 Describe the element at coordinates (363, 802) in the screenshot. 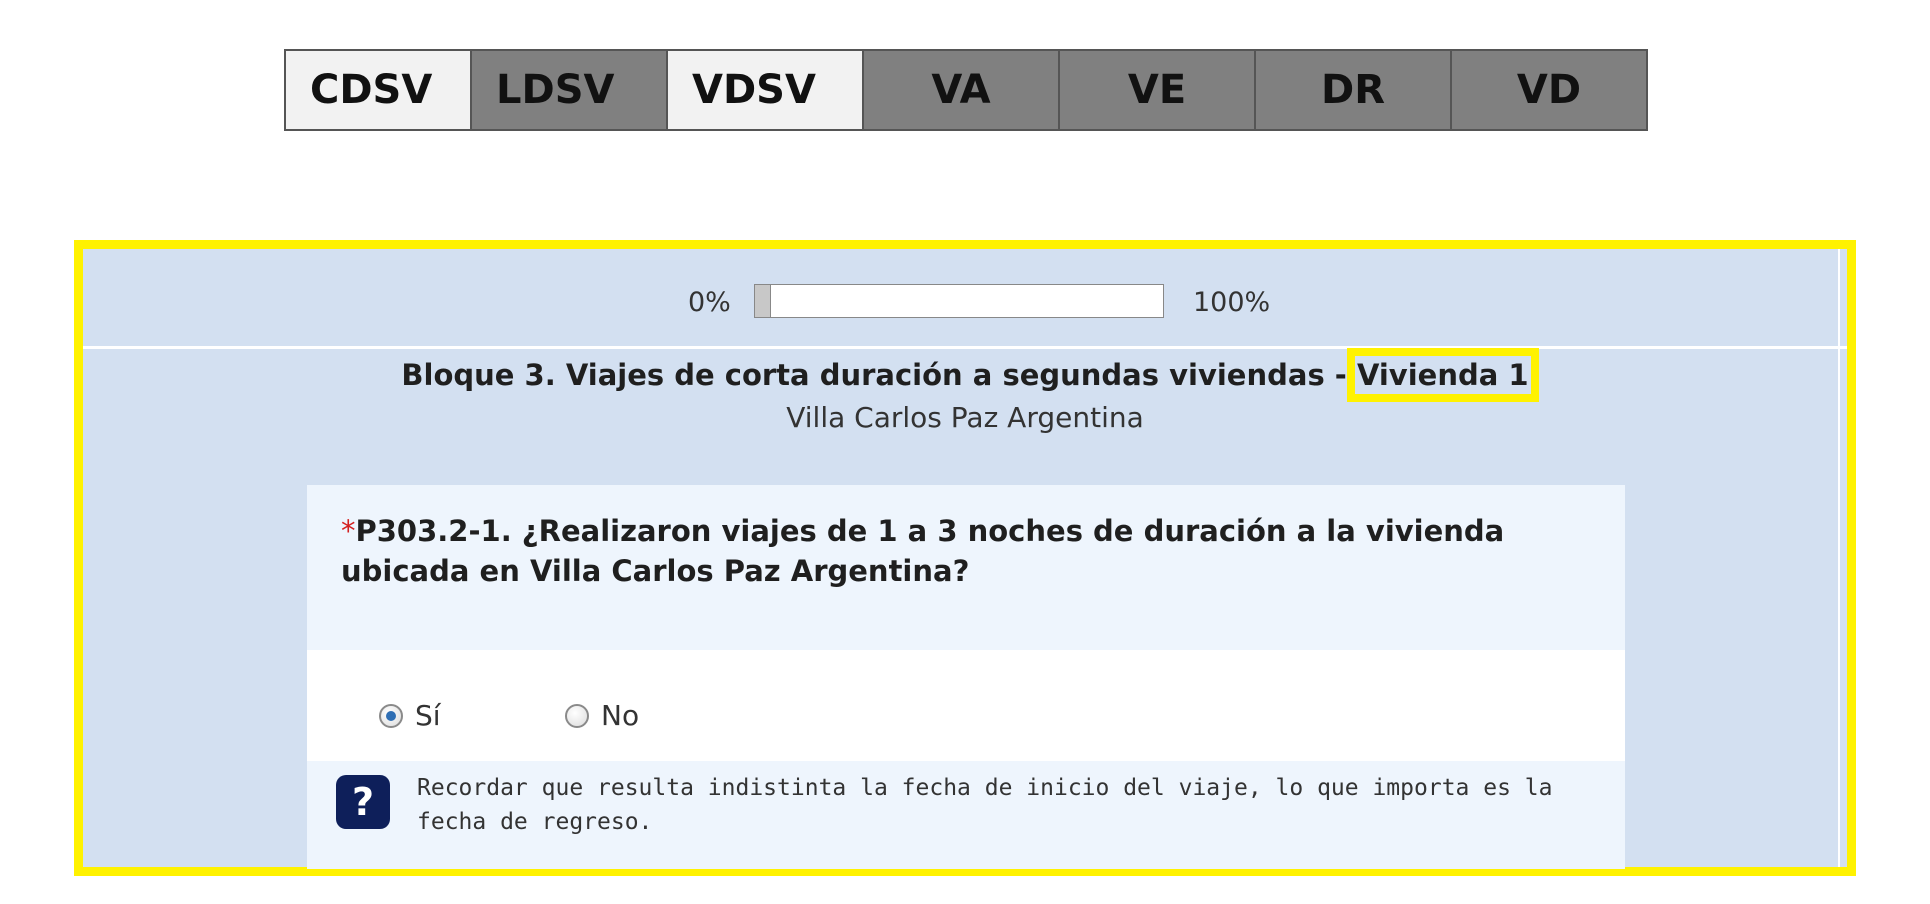

I see `question-mark-icon: ?` at that location.